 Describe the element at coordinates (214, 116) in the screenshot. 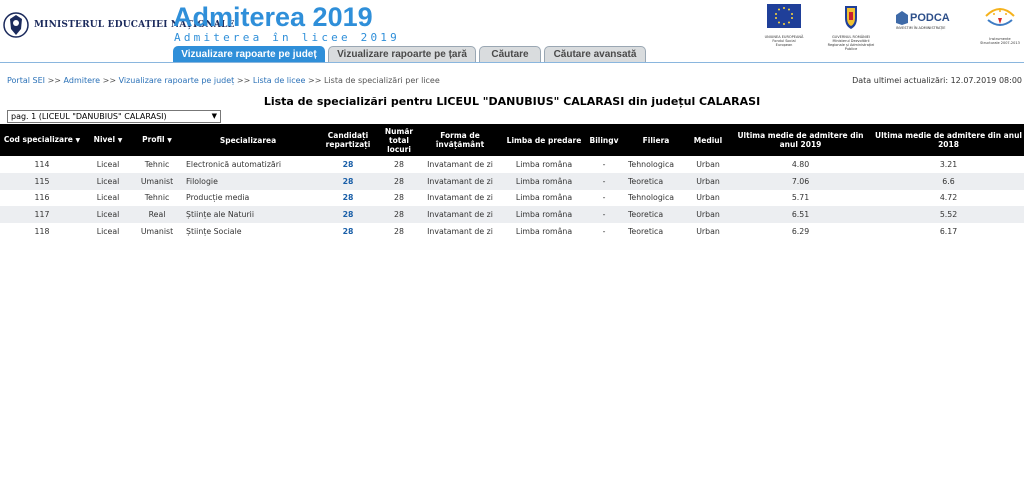

I see `chevron-down-icon: ▼` at that location.